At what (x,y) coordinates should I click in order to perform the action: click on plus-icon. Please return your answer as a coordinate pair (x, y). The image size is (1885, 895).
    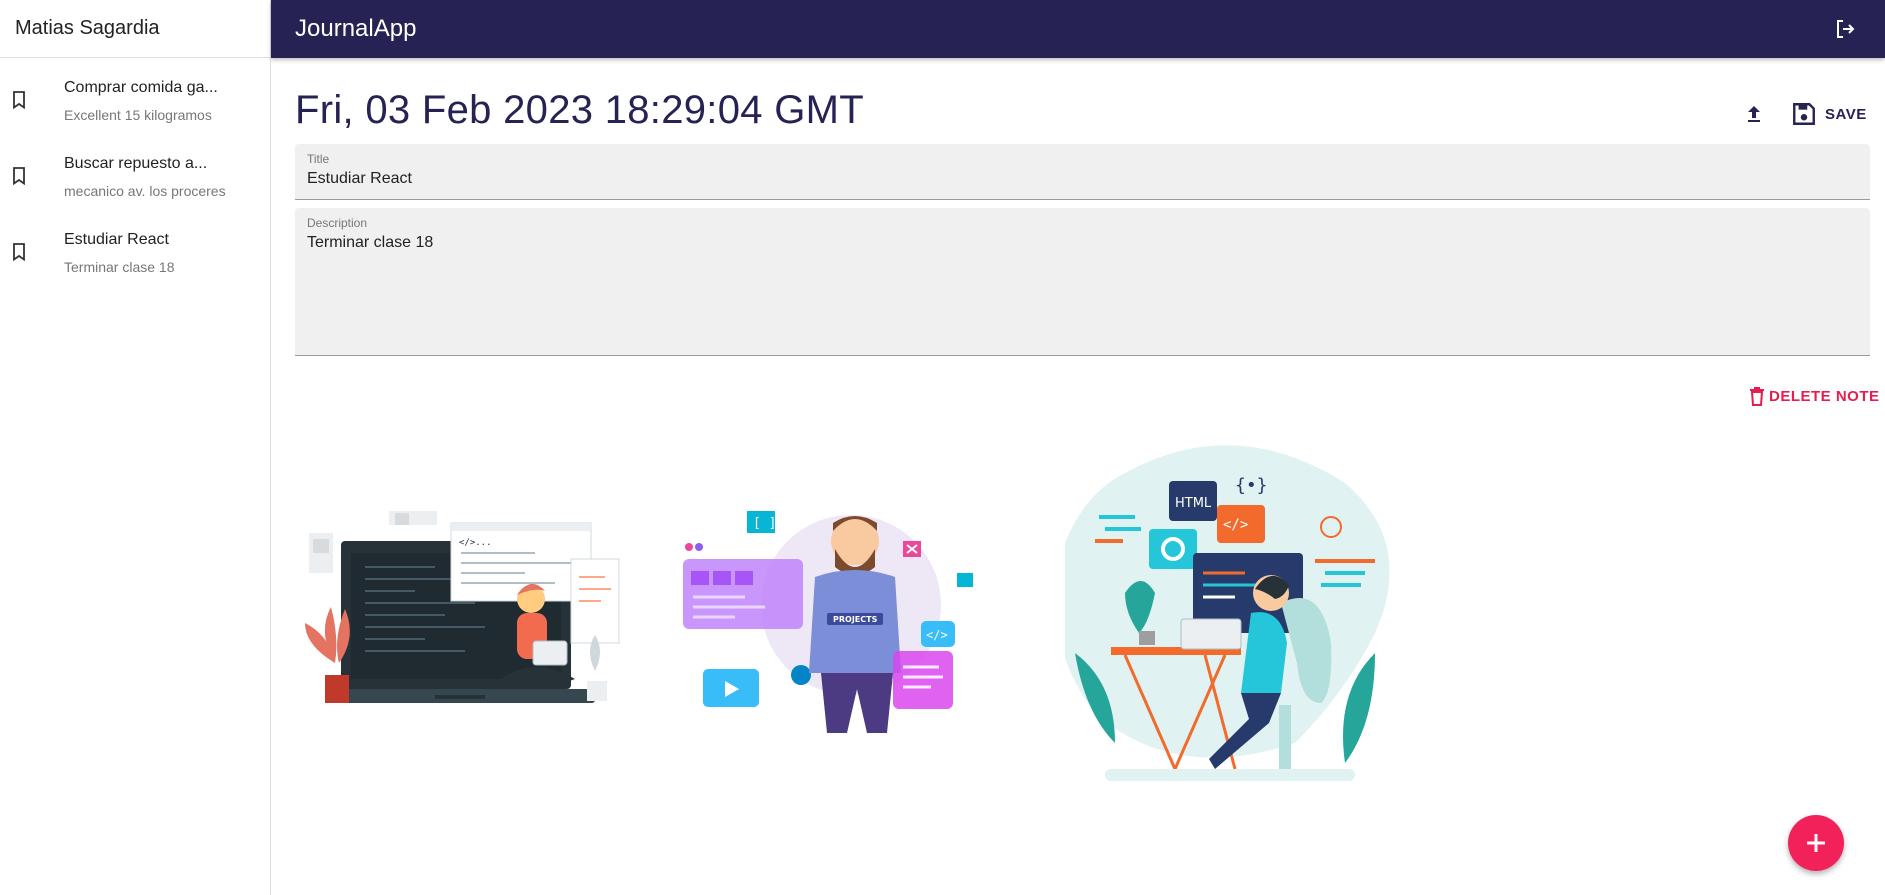
    Looking at the image, I should click on (1816, 843).